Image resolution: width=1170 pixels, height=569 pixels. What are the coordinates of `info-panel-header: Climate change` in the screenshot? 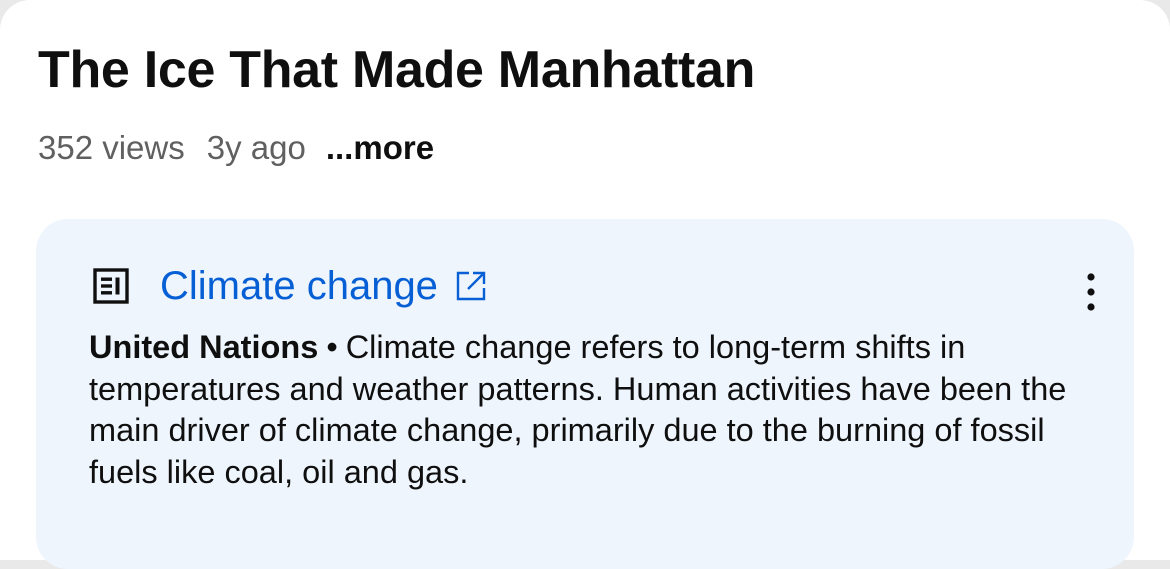 It's located at (289, 286).